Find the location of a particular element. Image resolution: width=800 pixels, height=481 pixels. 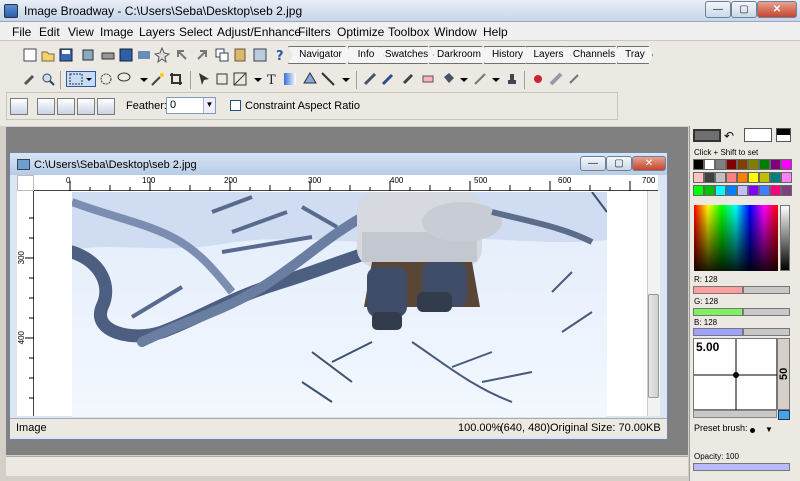

selection-mode-intersect-icon is located at coordinates (86, 106).